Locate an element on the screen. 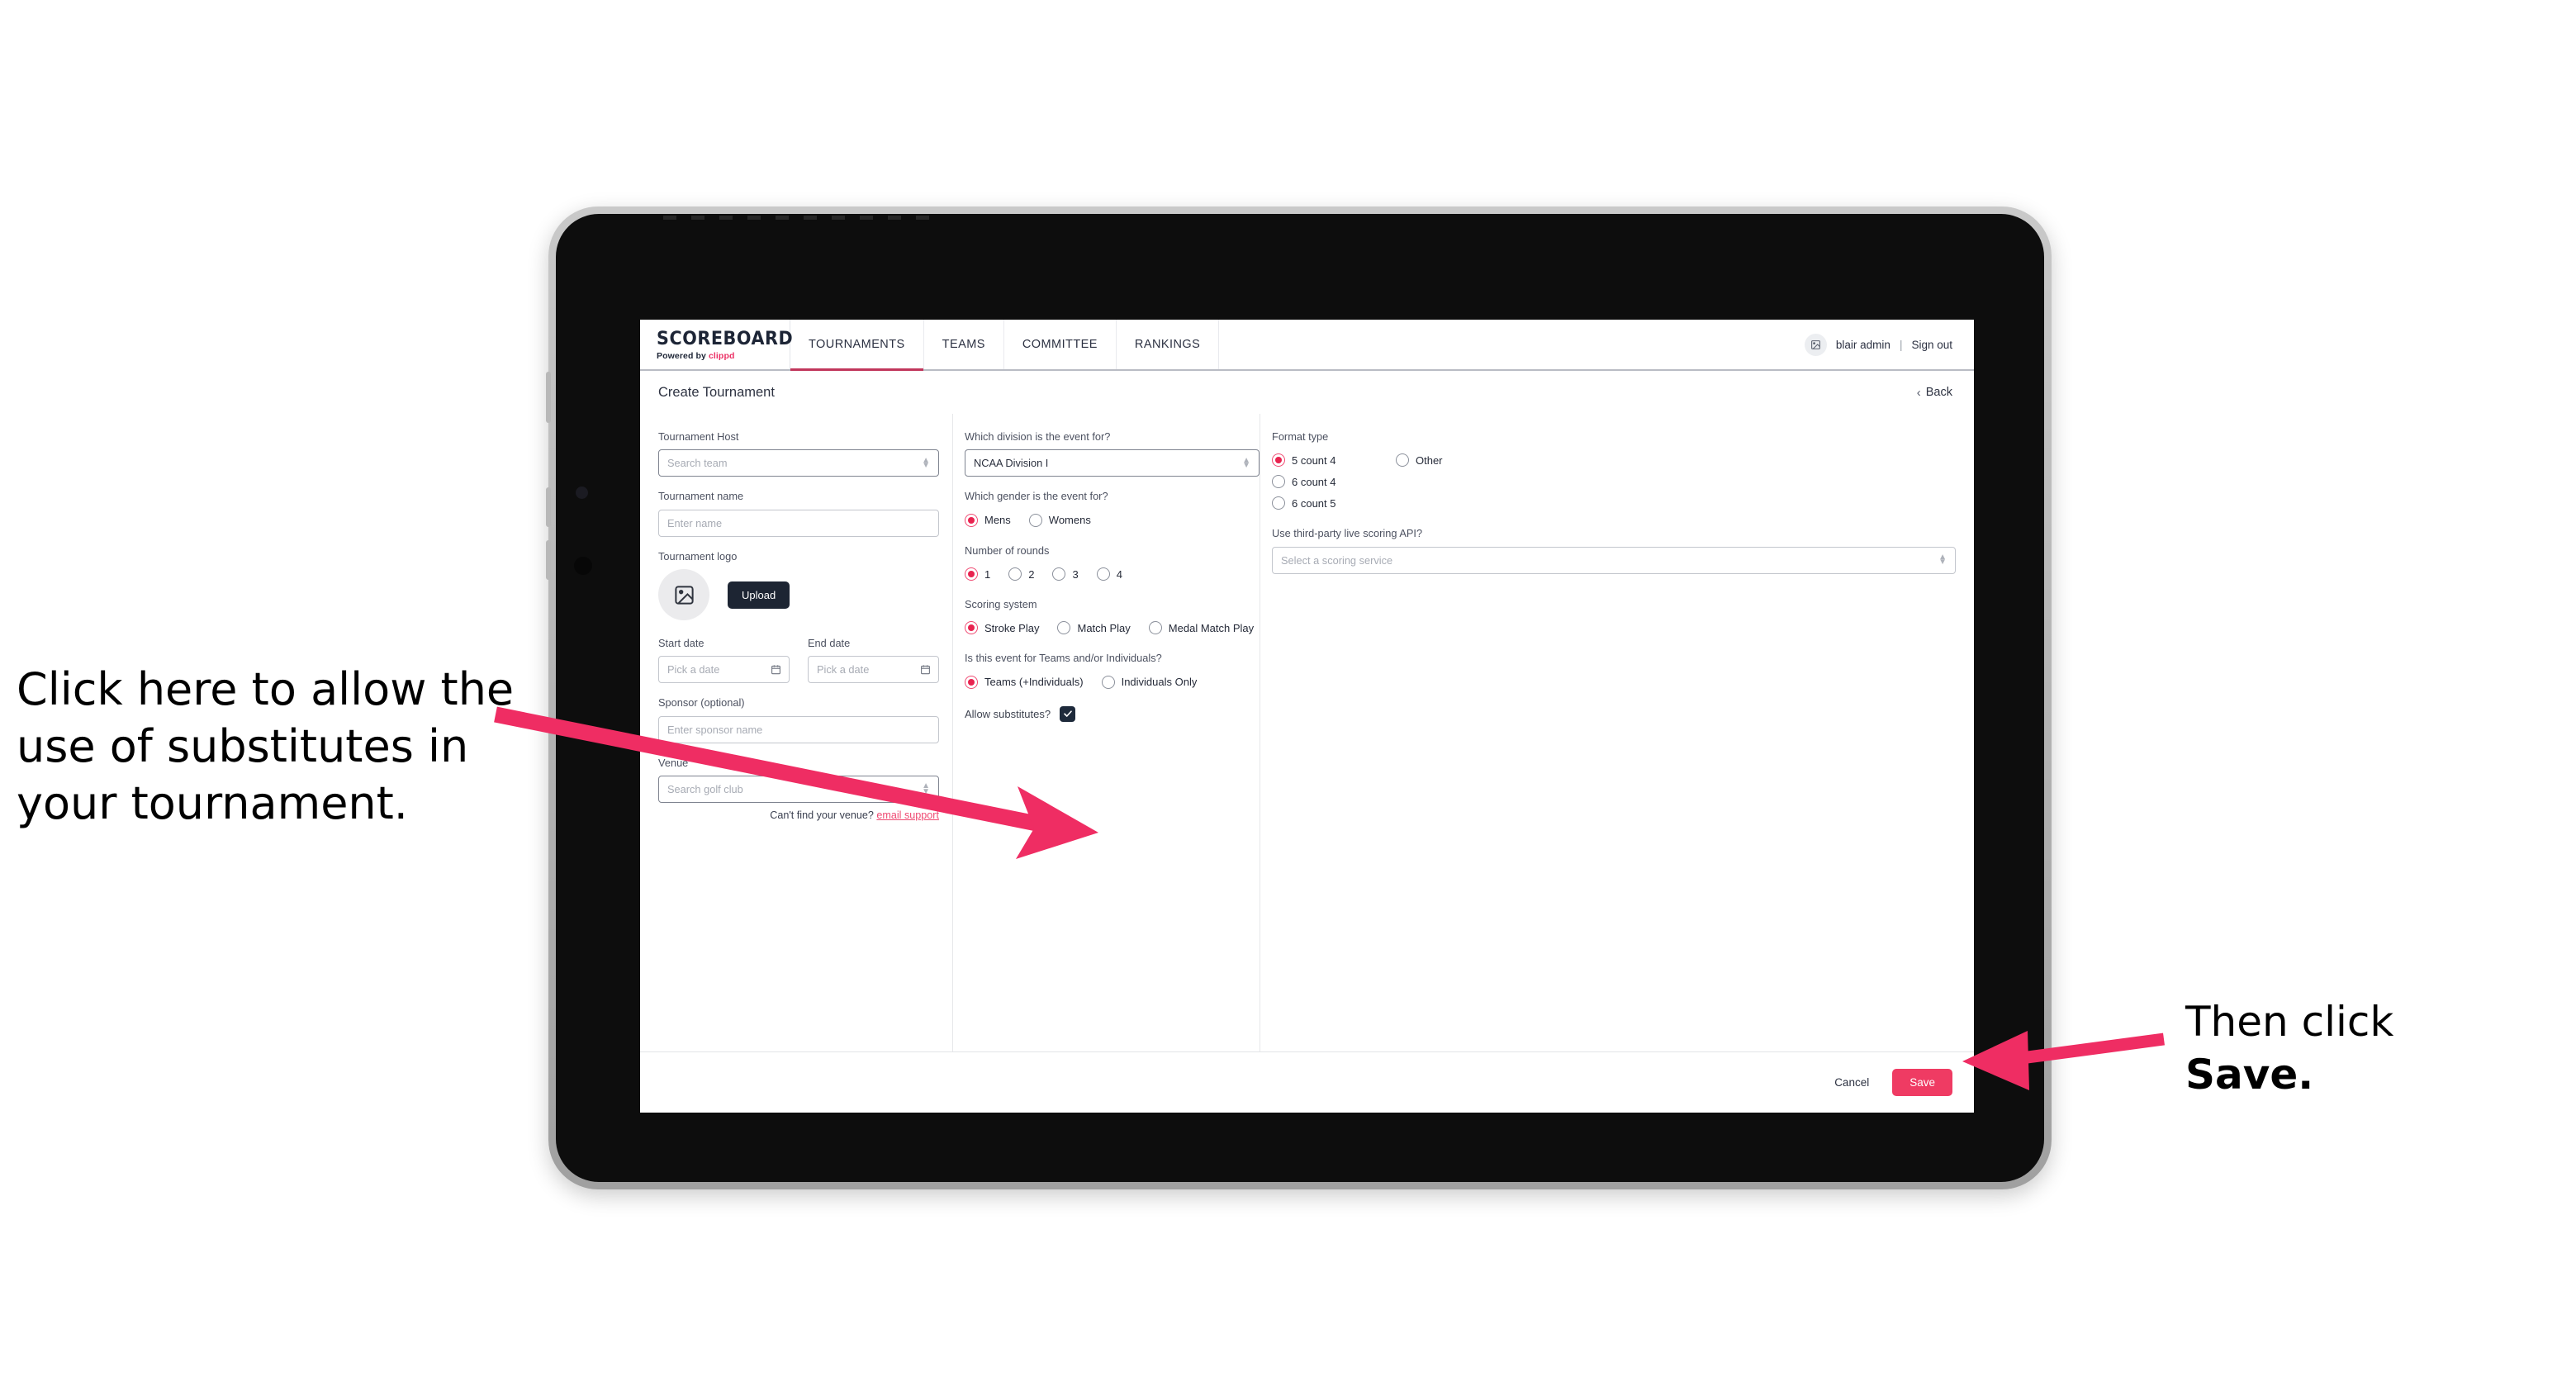  sign-out-link: Sign out is located at coordinates (1931, 345).